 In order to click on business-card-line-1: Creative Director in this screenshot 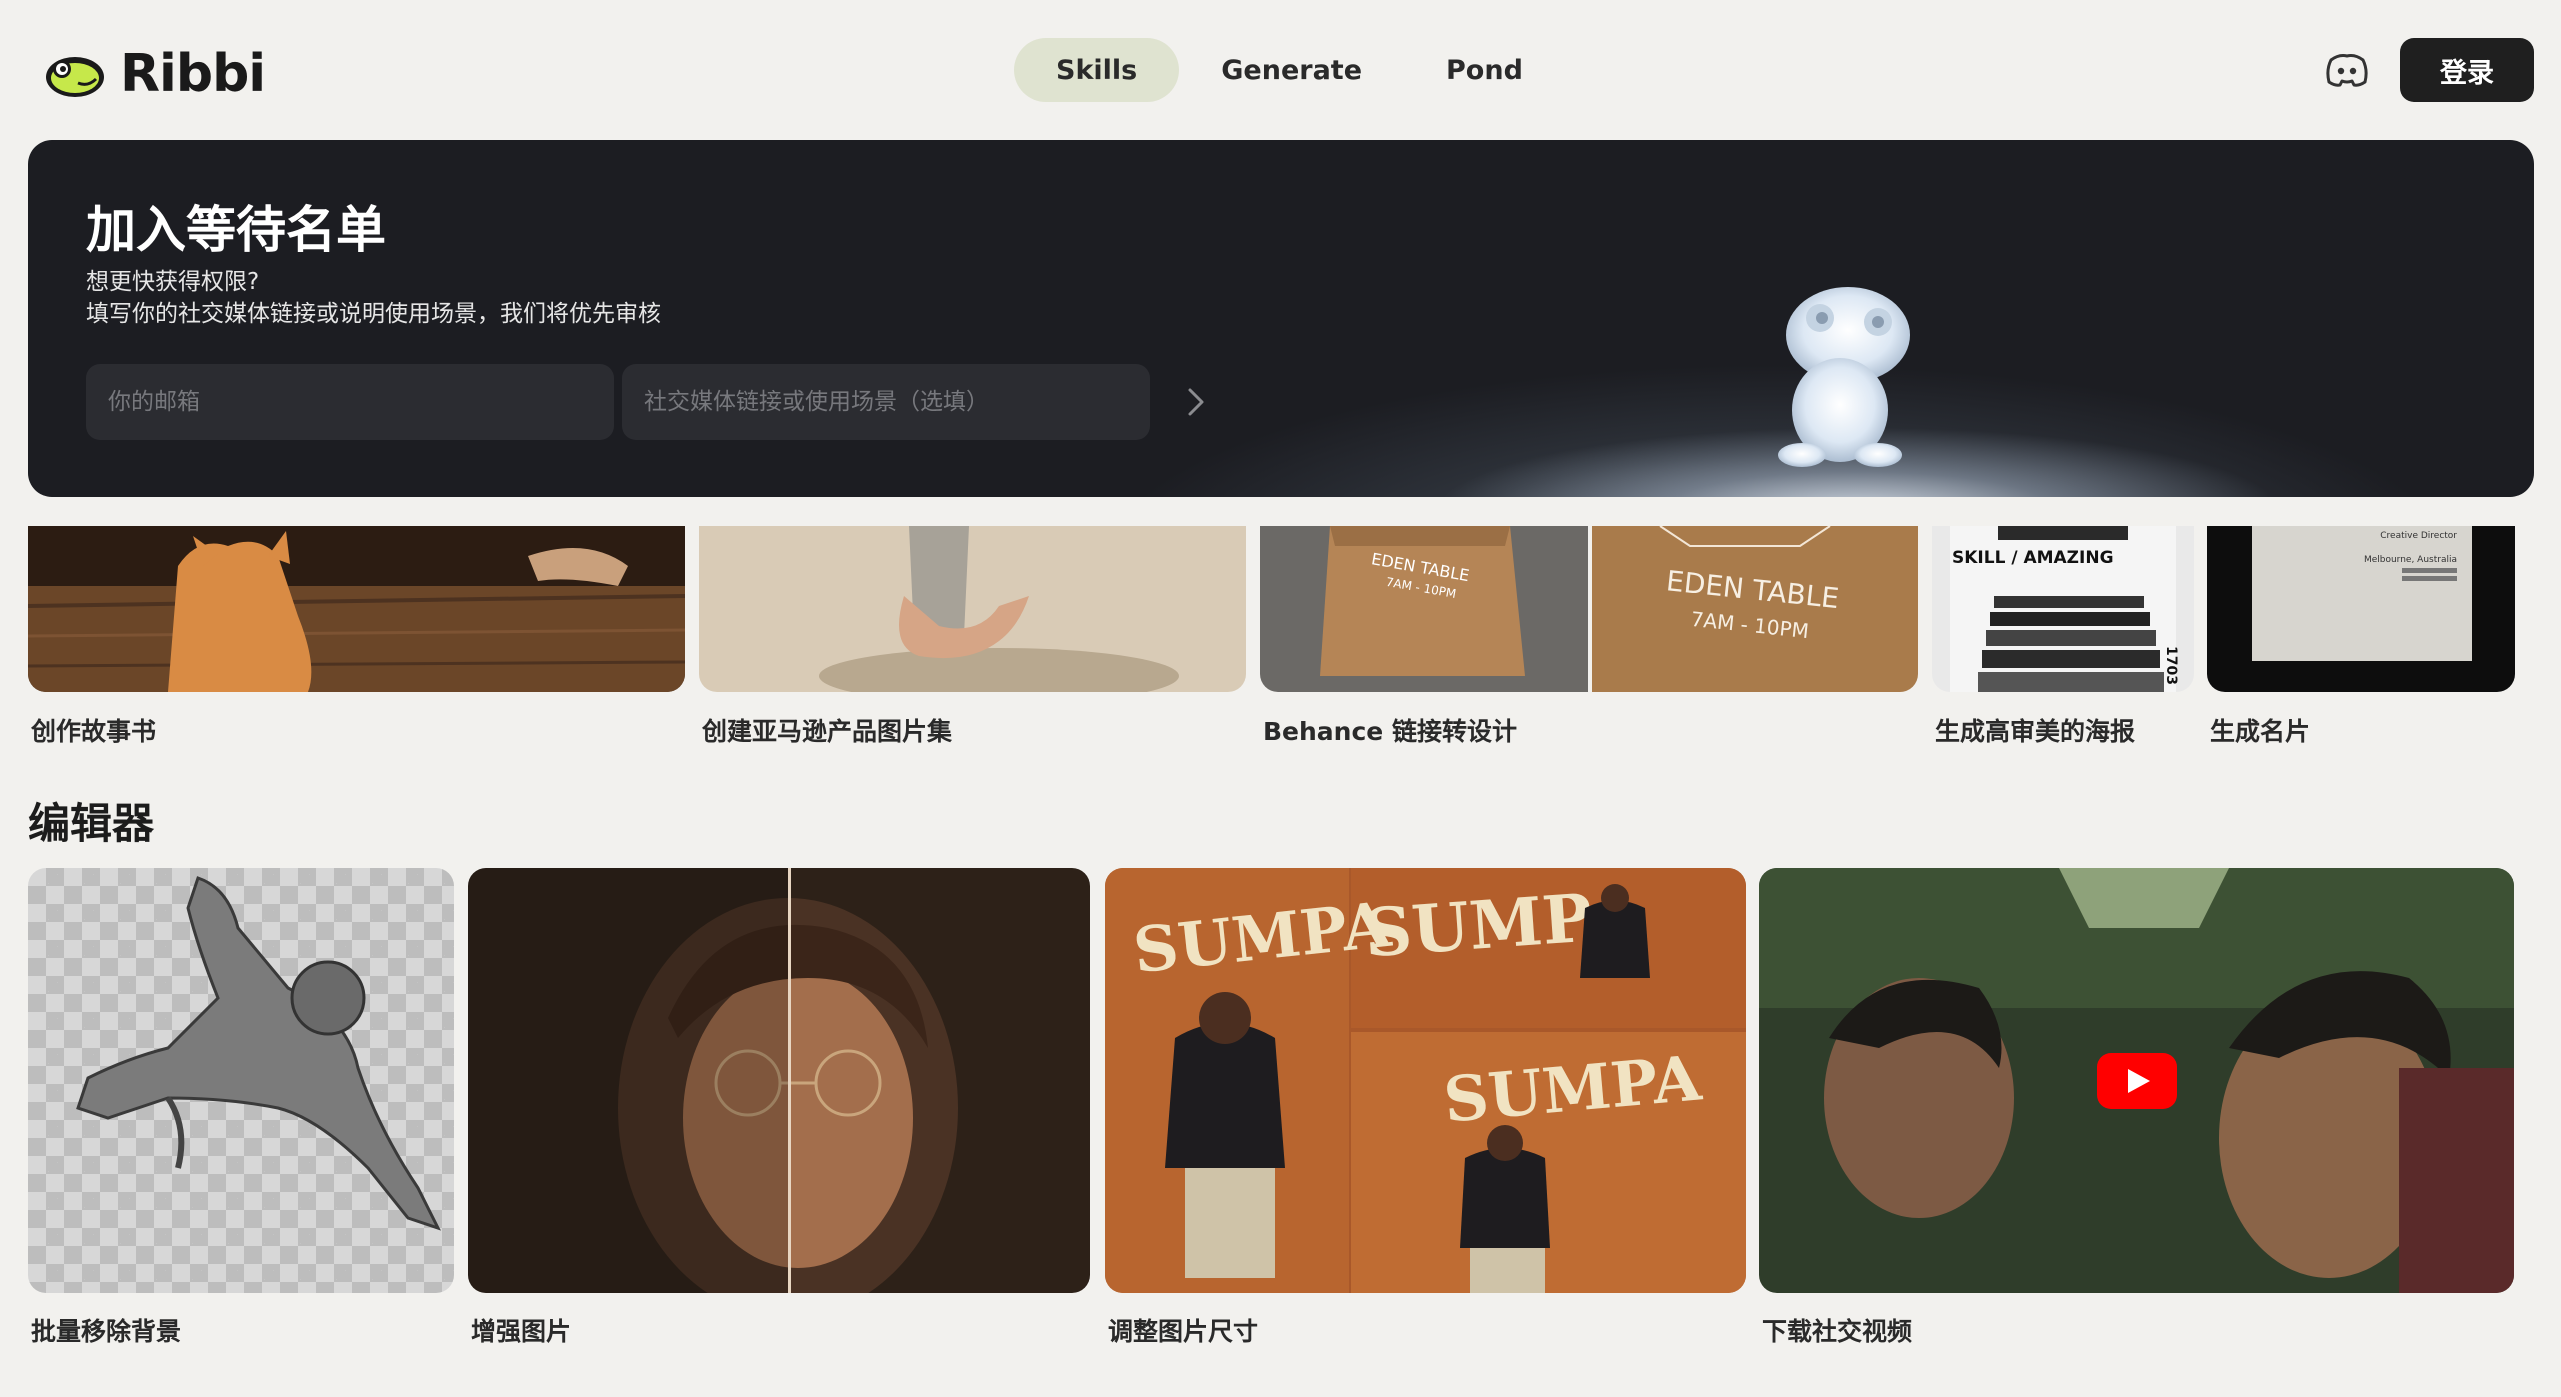, I will do `click(2418, 536)`.